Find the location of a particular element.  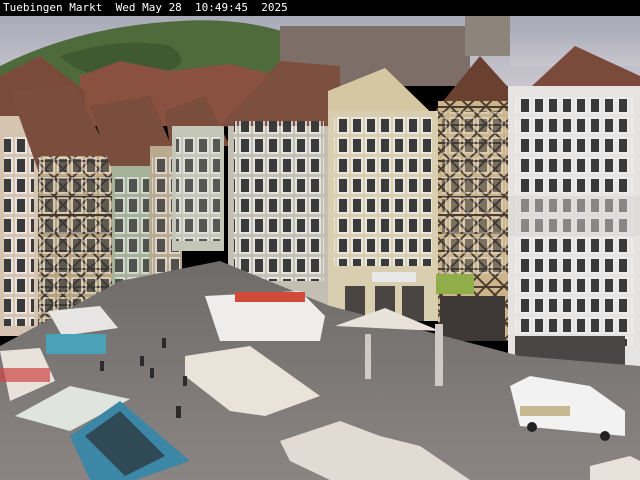

webcam-caption: Tuebingen Markt Wed May 28 10:49:45 2025 is located at coordinates (320, 8).